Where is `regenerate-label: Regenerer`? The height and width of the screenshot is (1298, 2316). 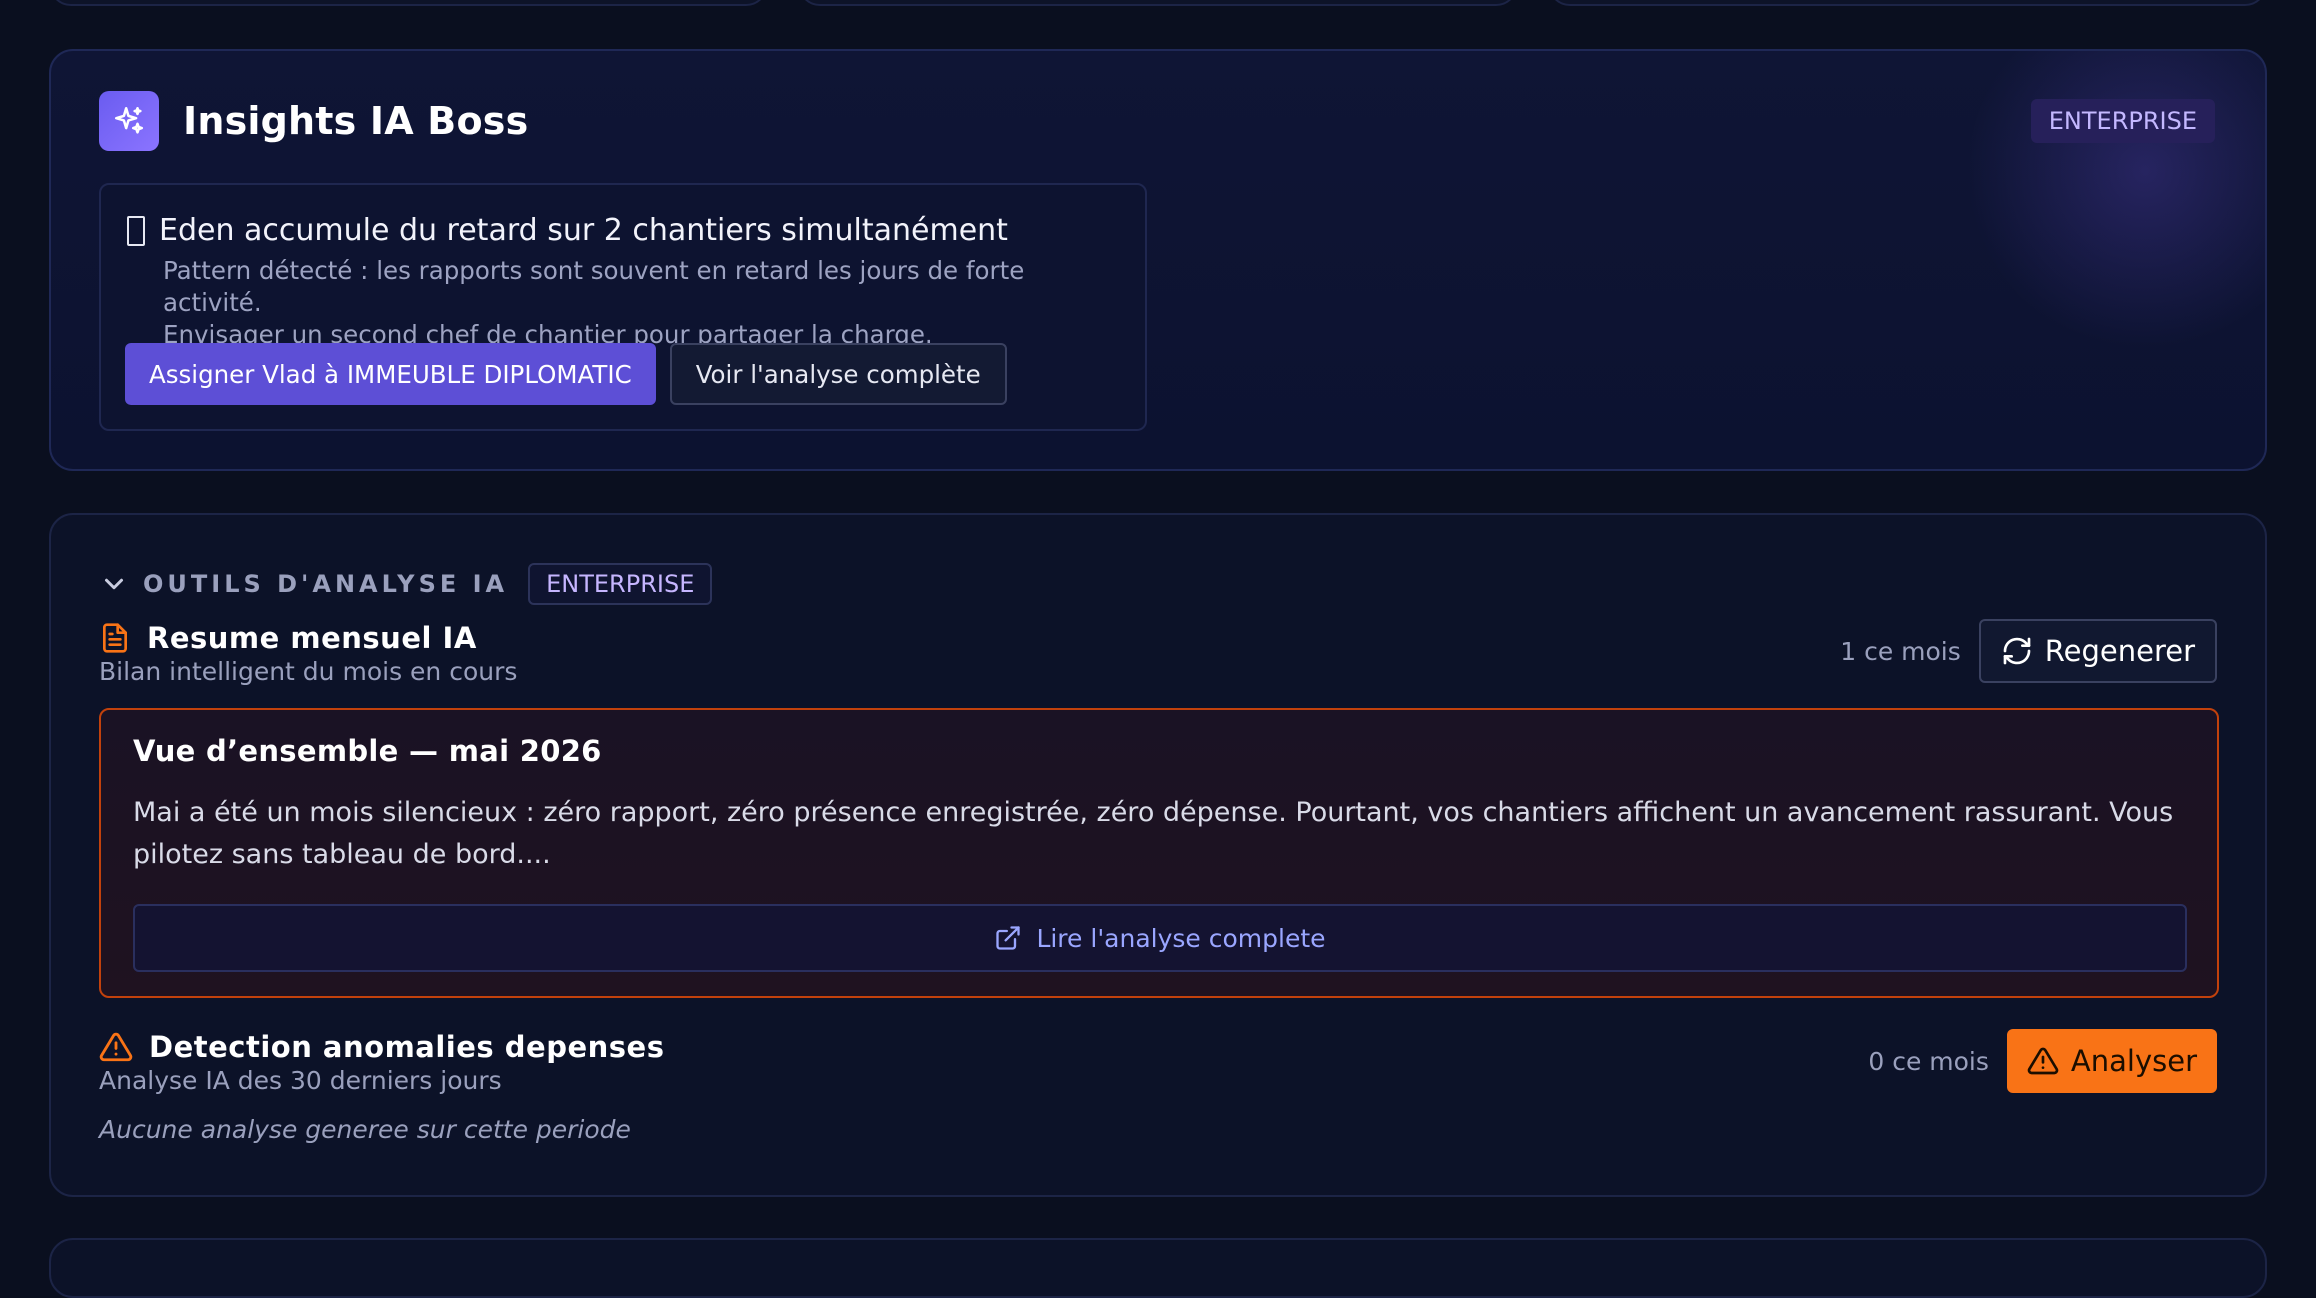
regenerate-label: Regenerer is located at coordinates (2119, 651).